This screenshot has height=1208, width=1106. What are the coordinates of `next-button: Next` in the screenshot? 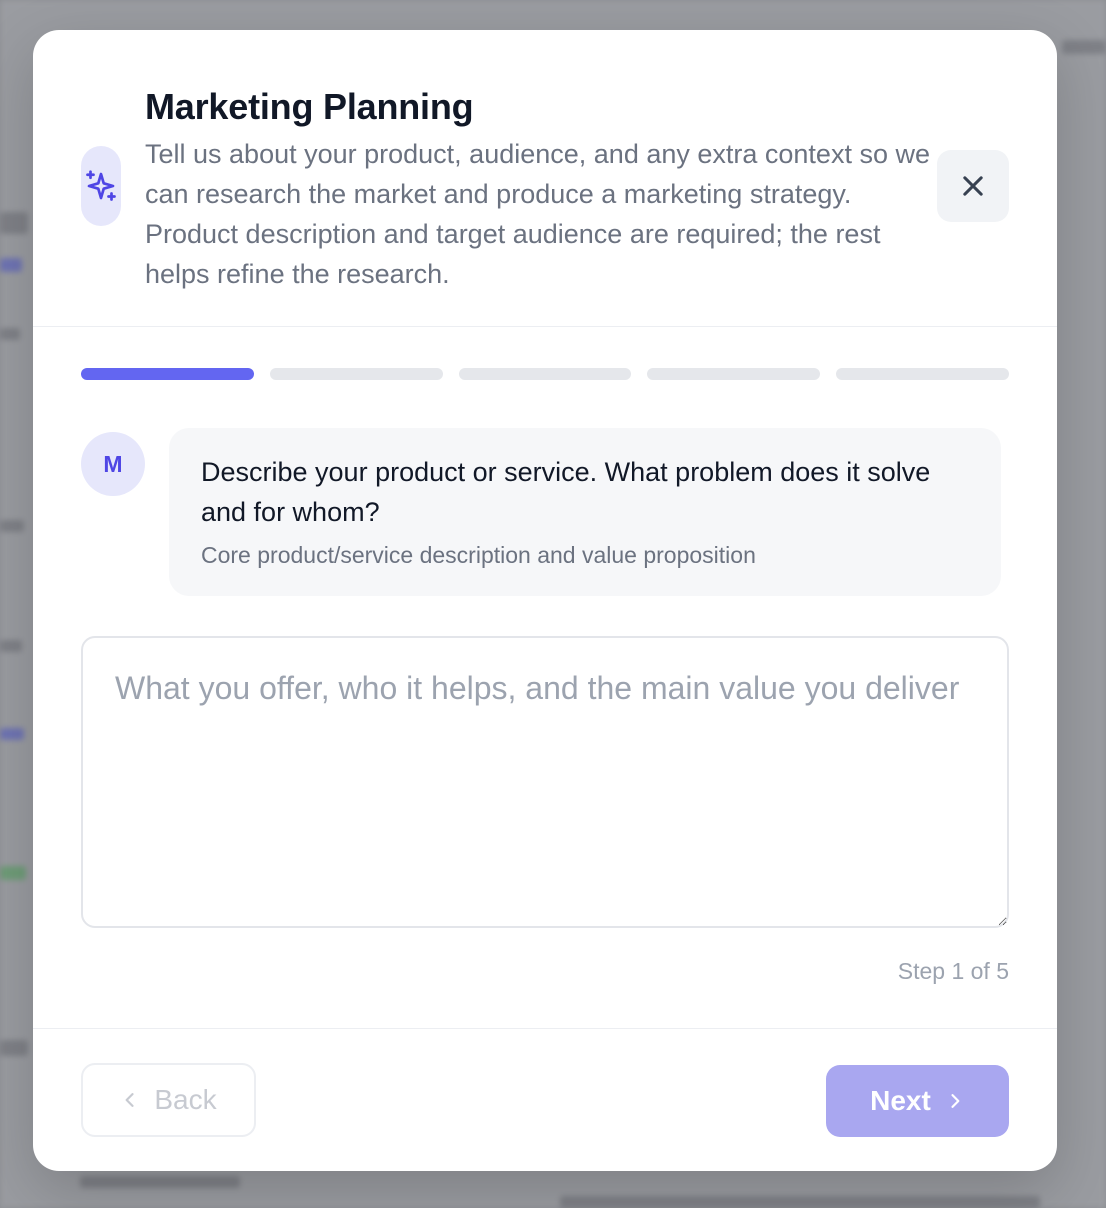 It's located at (917, 1101).